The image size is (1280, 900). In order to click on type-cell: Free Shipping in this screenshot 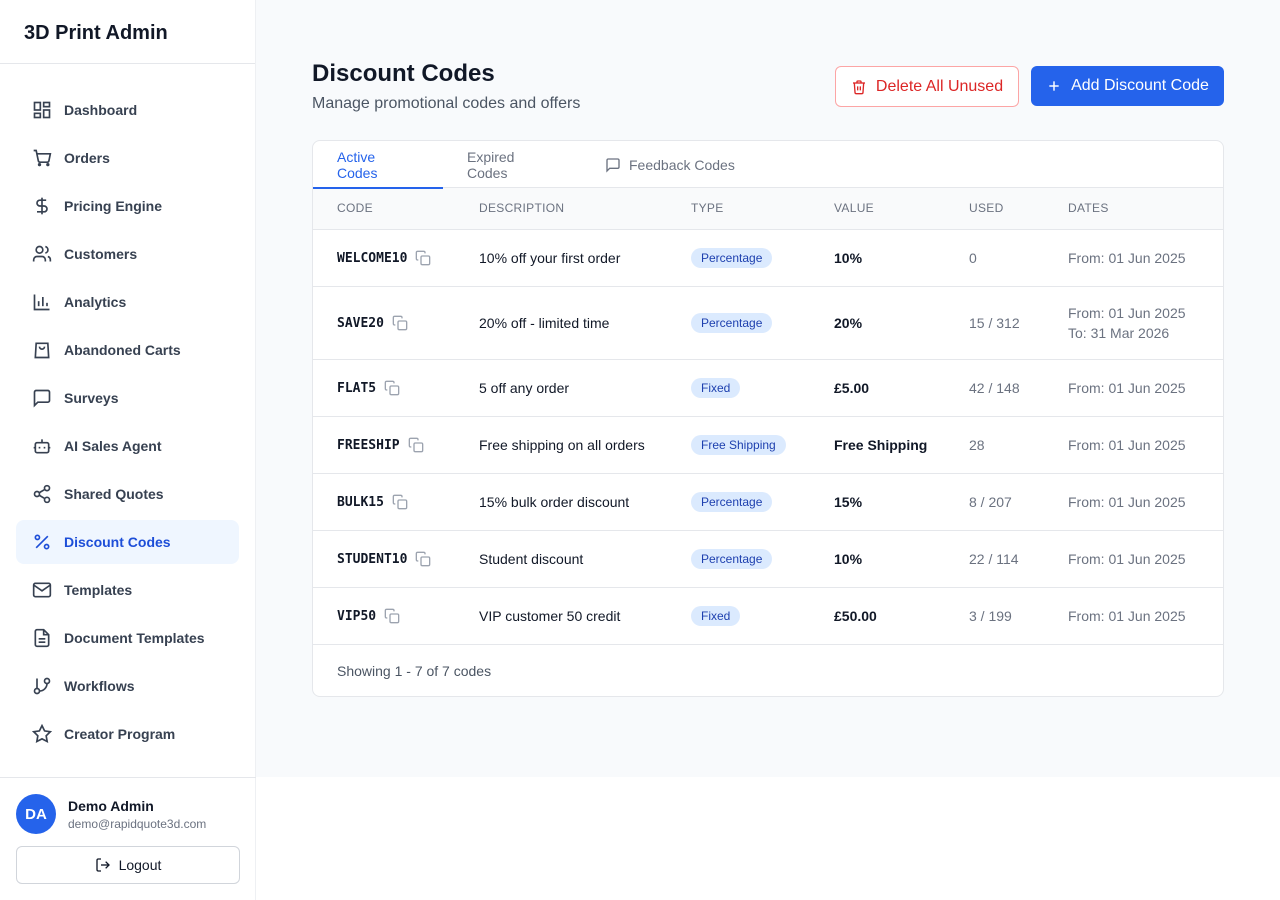, I will do `click(762, 445)`.